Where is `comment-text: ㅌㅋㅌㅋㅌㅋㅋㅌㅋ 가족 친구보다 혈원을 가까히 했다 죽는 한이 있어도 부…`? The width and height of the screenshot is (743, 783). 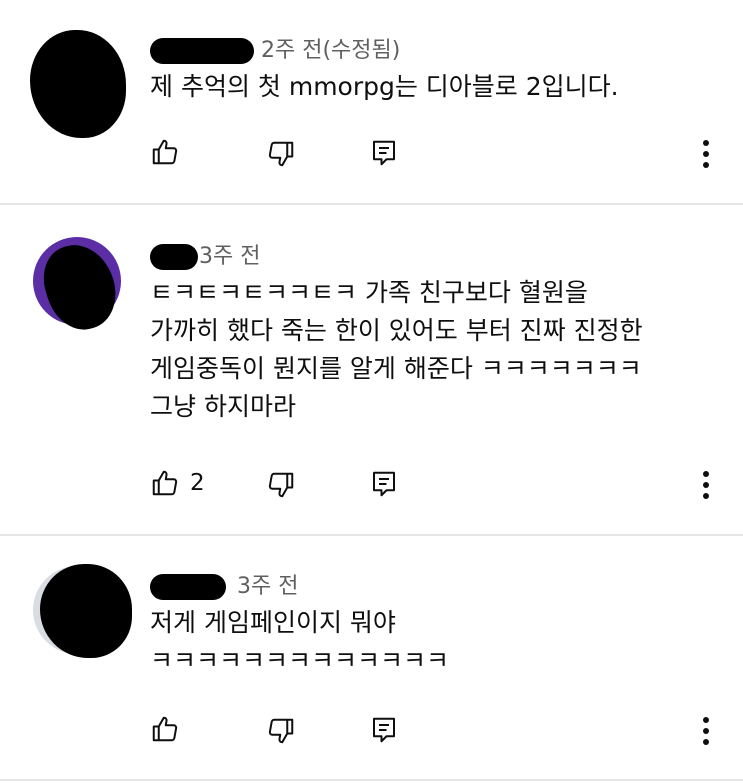
comment-text: ㅌㅋㅌㅋㅌㅋㅋㅌㅋ 가족 친구보다 혈원을 가까히 했다 죽는 한이 있어도 부… is located at coordinates (396, 350).